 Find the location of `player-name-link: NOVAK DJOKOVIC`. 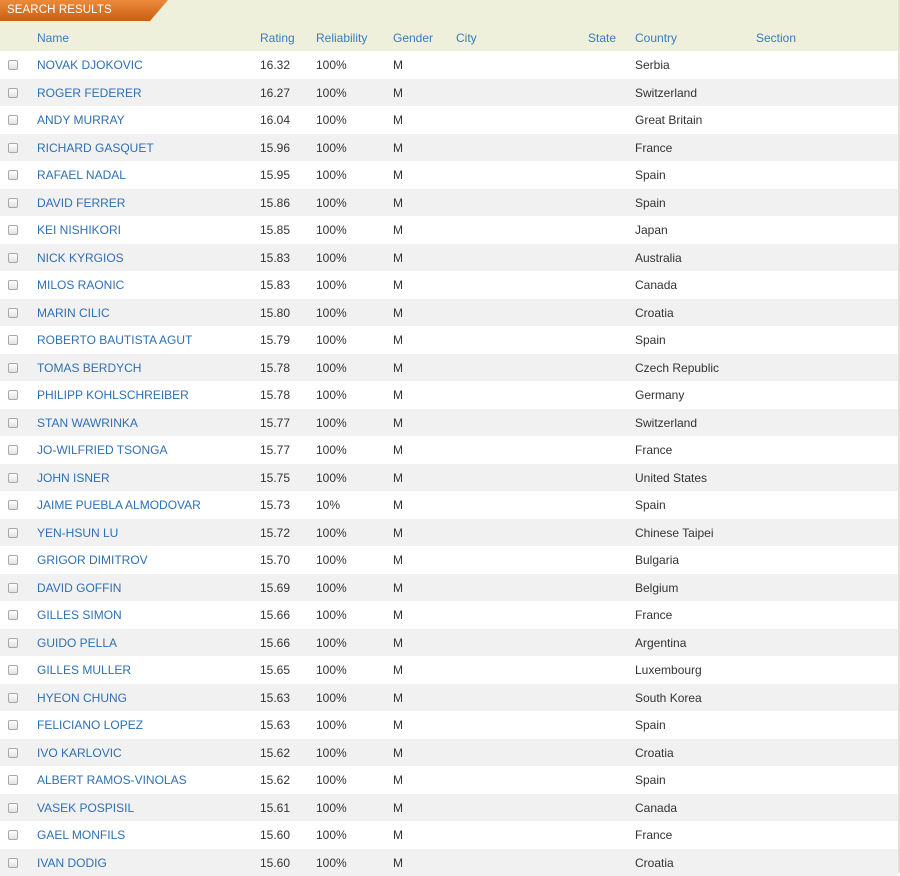

player-name-link: NOVAK DJOKOVIC is located at coordinates (90, 65).